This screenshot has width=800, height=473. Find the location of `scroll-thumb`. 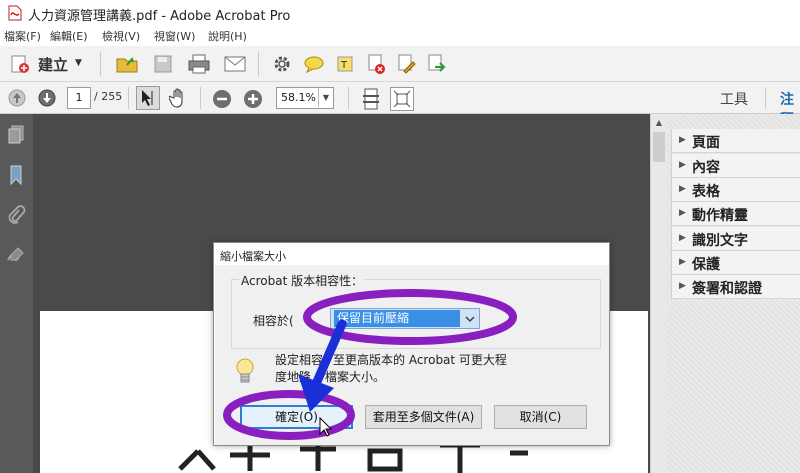

scroll-thumb is located at coordinates (659, 147).